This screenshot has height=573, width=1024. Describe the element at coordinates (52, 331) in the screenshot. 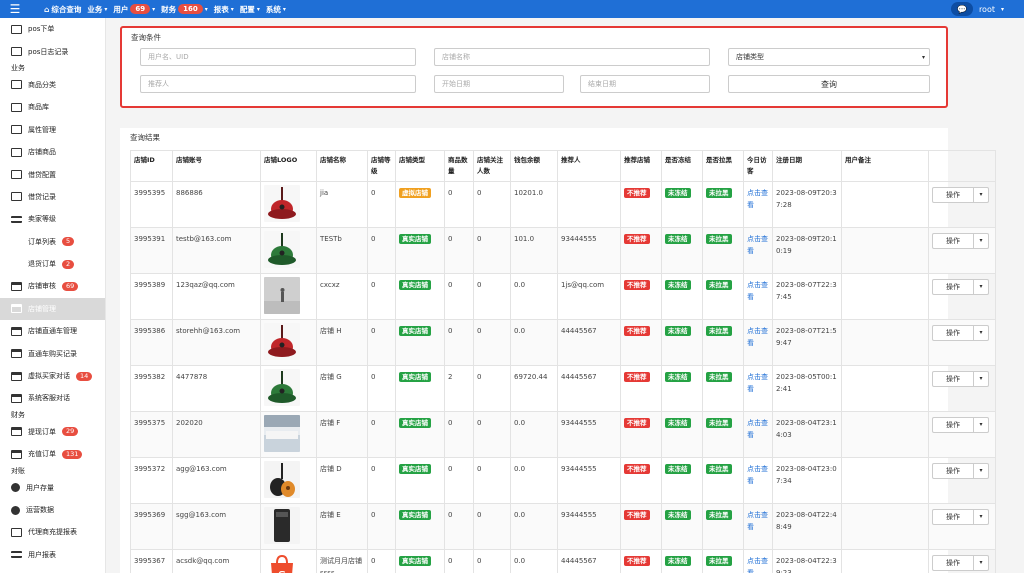

I see `sidebar-item: 店铺直通车管理` at that location.